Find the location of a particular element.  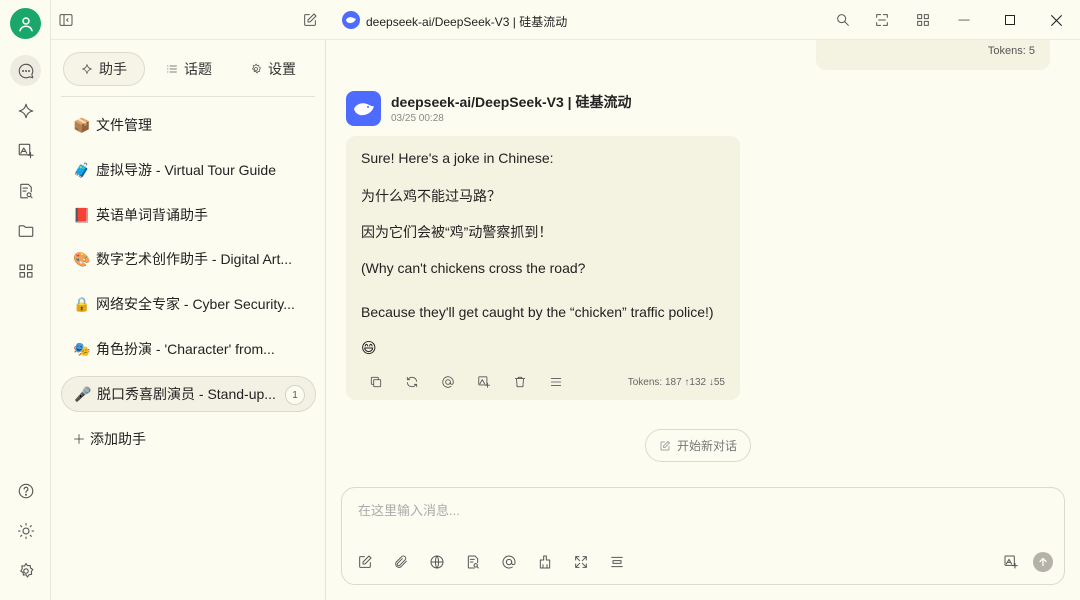

new-chat-button: 开始新对话 is located at coordinates (698, 445).